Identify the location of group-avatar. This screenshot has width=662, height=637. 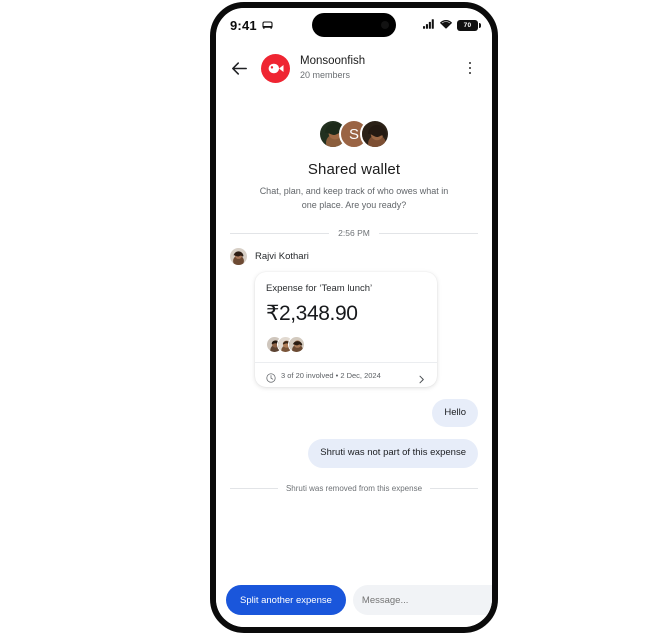
(275, 68).